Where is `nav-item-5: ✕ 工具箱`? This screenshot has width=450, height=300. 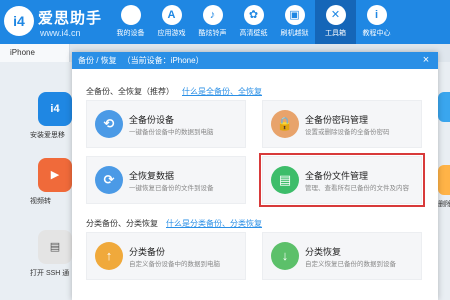
nav-item-5: ✕ 工具箱 is located at coordinates (335, 22).